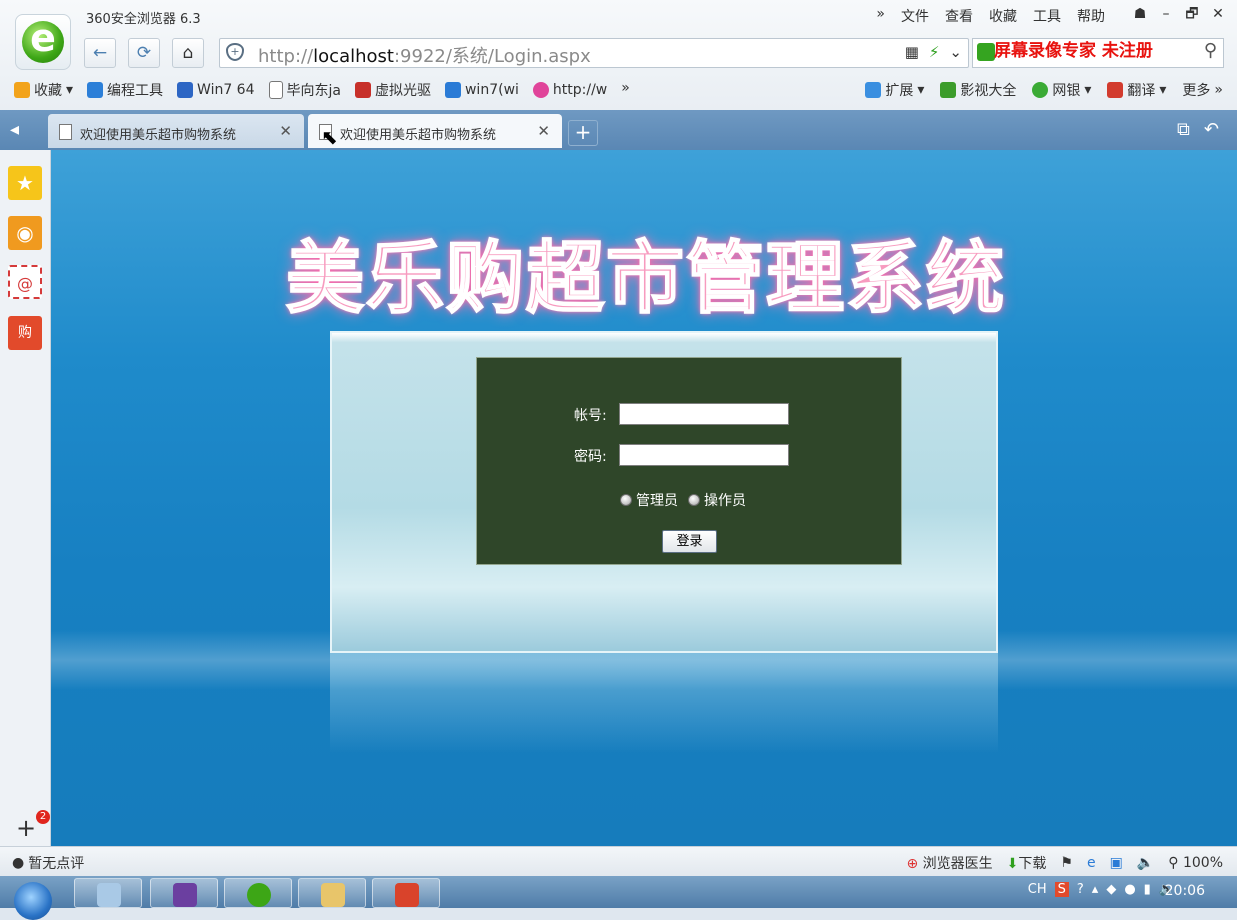  I want to click on window-controls: ☗ – 🗗 ✕, so click(1179, 14).